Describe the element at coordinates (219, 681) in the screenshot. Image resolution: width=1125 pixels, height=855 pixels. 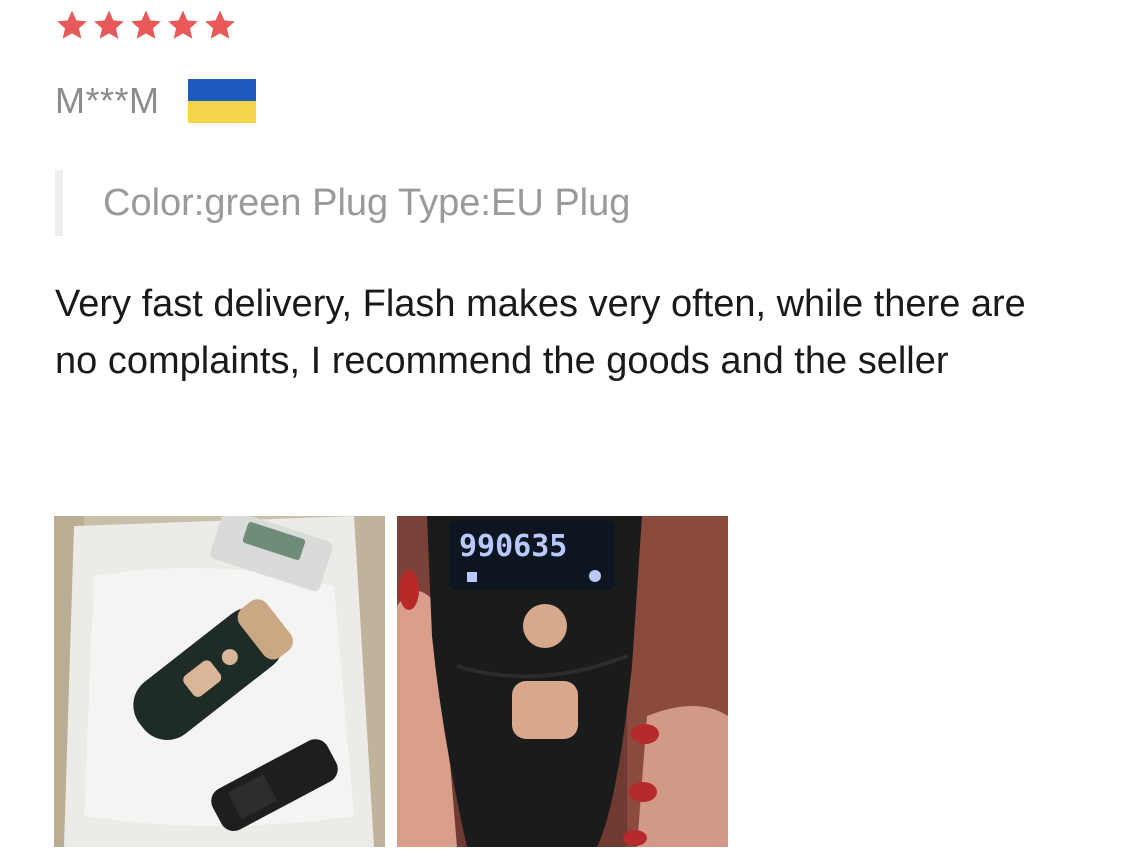
I see `review-photo-packaged-device` at that location.